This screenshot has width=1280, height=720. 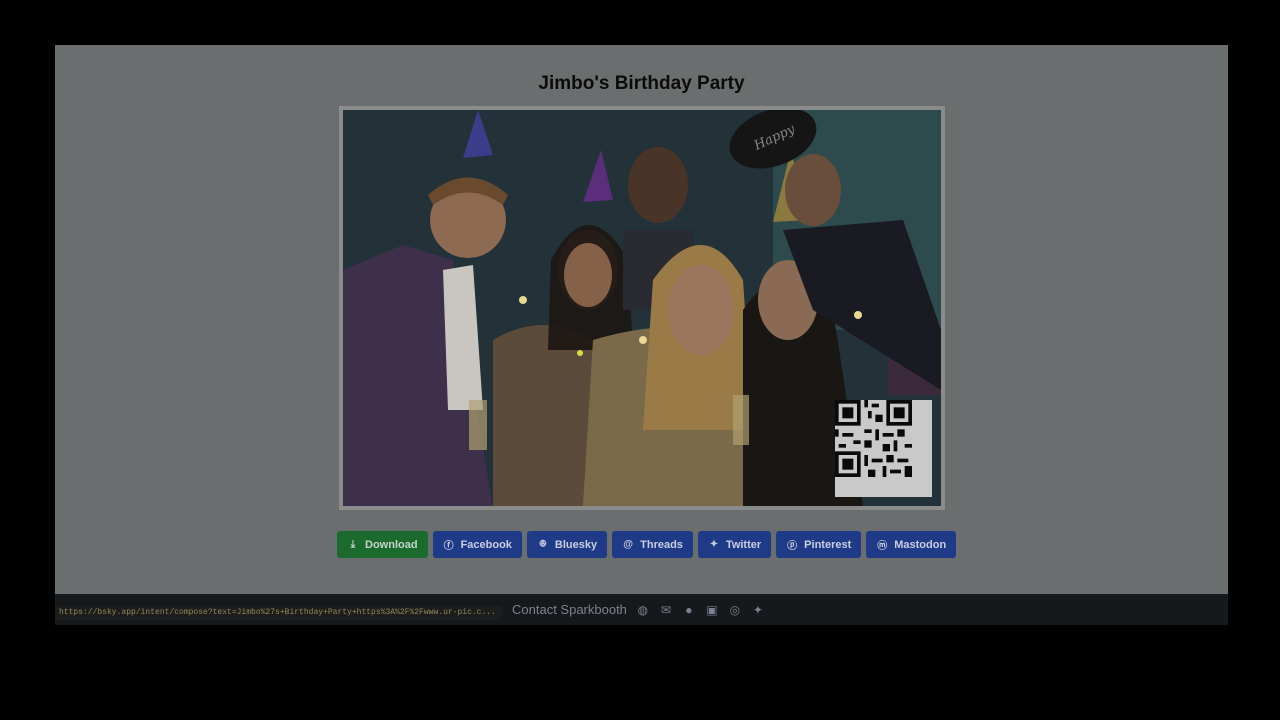 I want to click on bluesky-icon: ꔮ, so click(x=543, y=544).